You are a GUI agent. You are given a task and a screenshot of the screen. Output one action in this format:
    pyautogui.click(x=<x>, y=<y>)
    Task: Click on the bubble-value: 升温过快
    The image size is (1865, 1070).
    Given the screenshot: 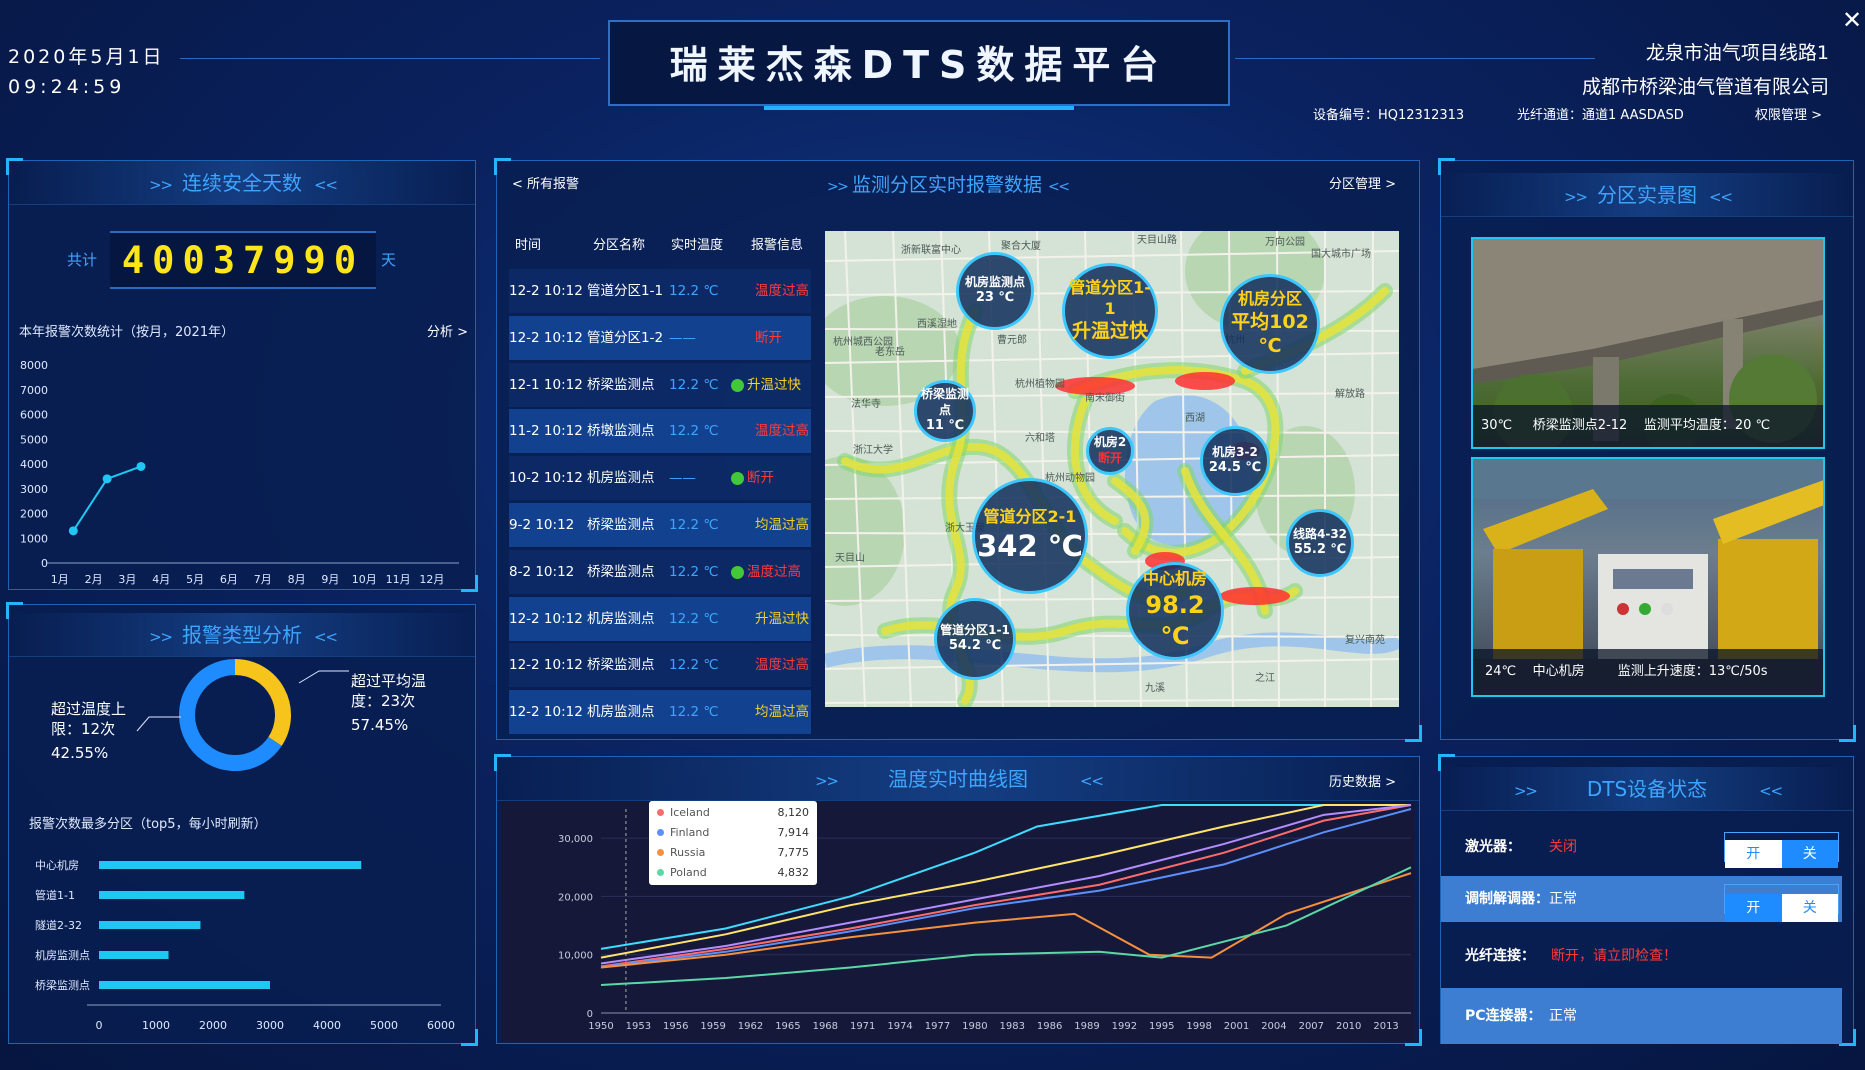 What is the action you would take?
    pyautogui.click(x=1109, y=331)
    